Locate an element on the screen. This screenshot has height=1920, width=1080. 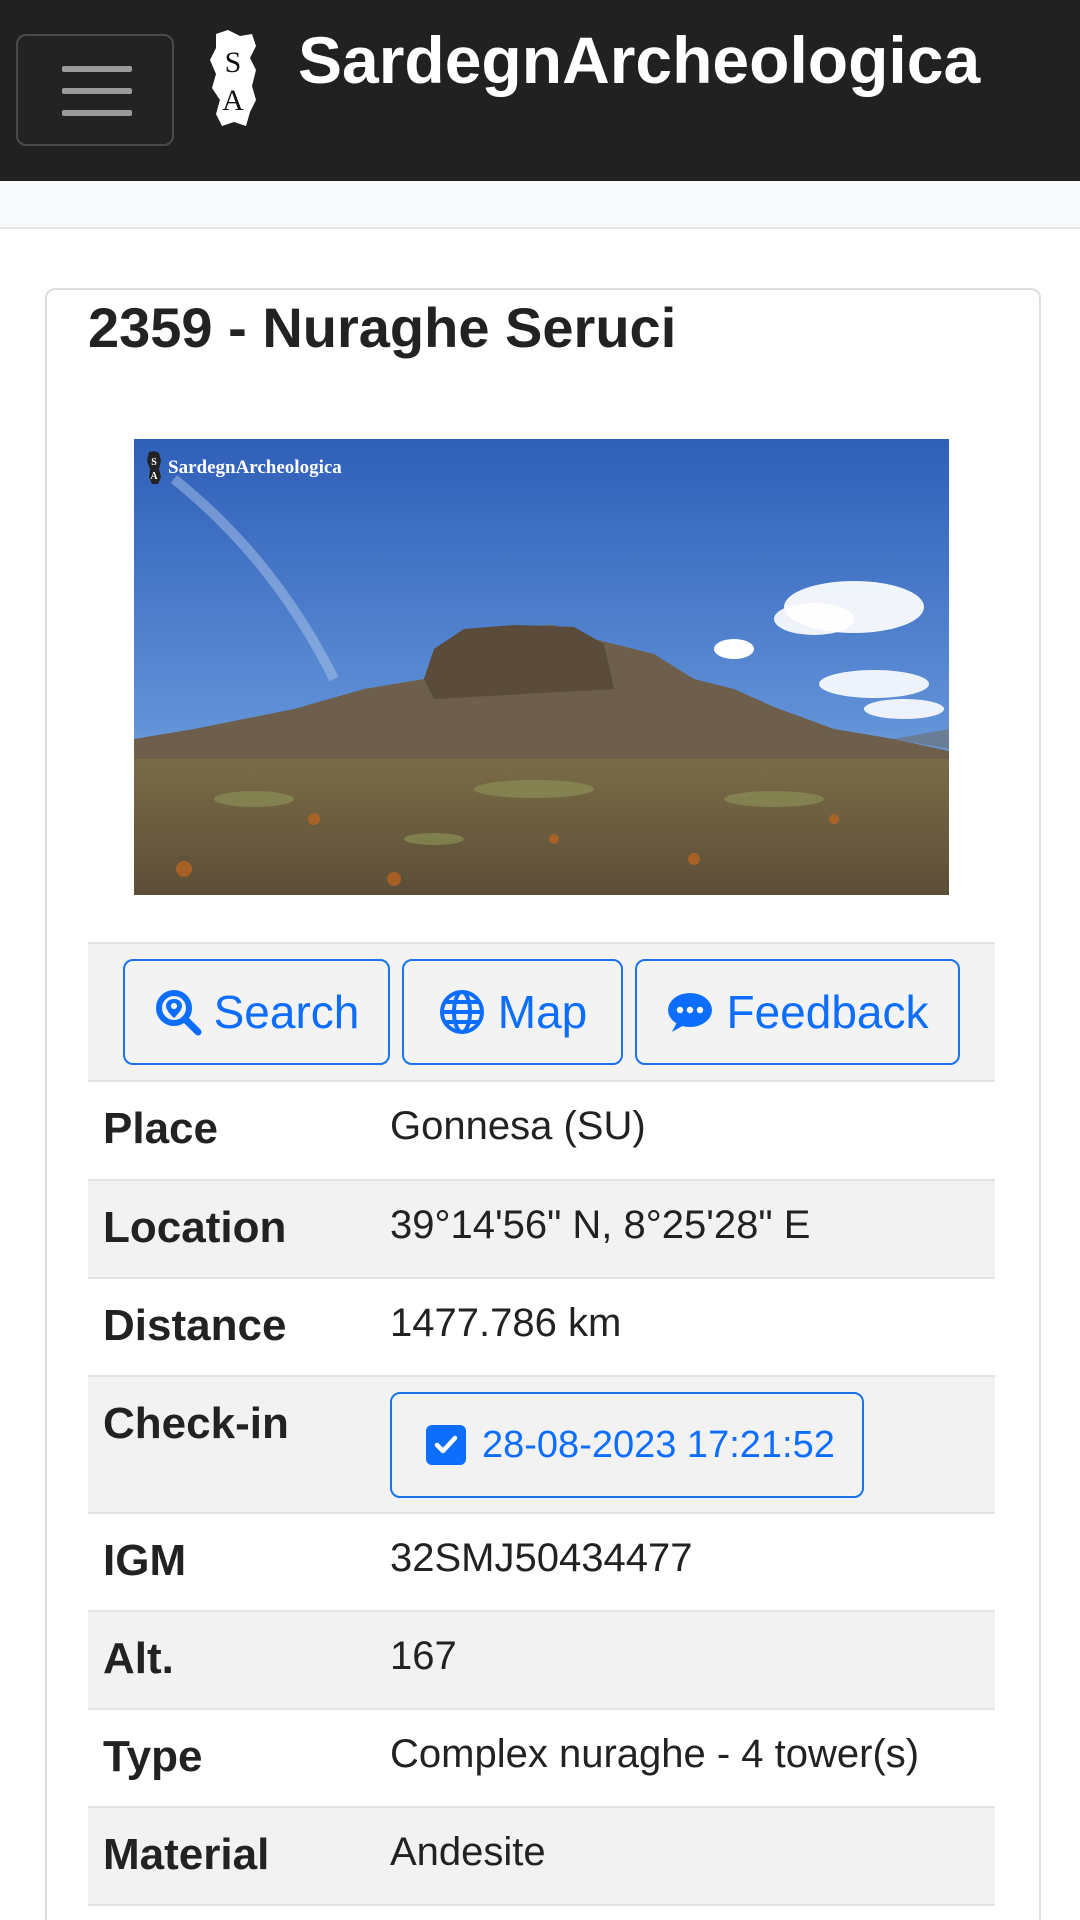
map-button-label: Map is located at coordinates (542, 1012).